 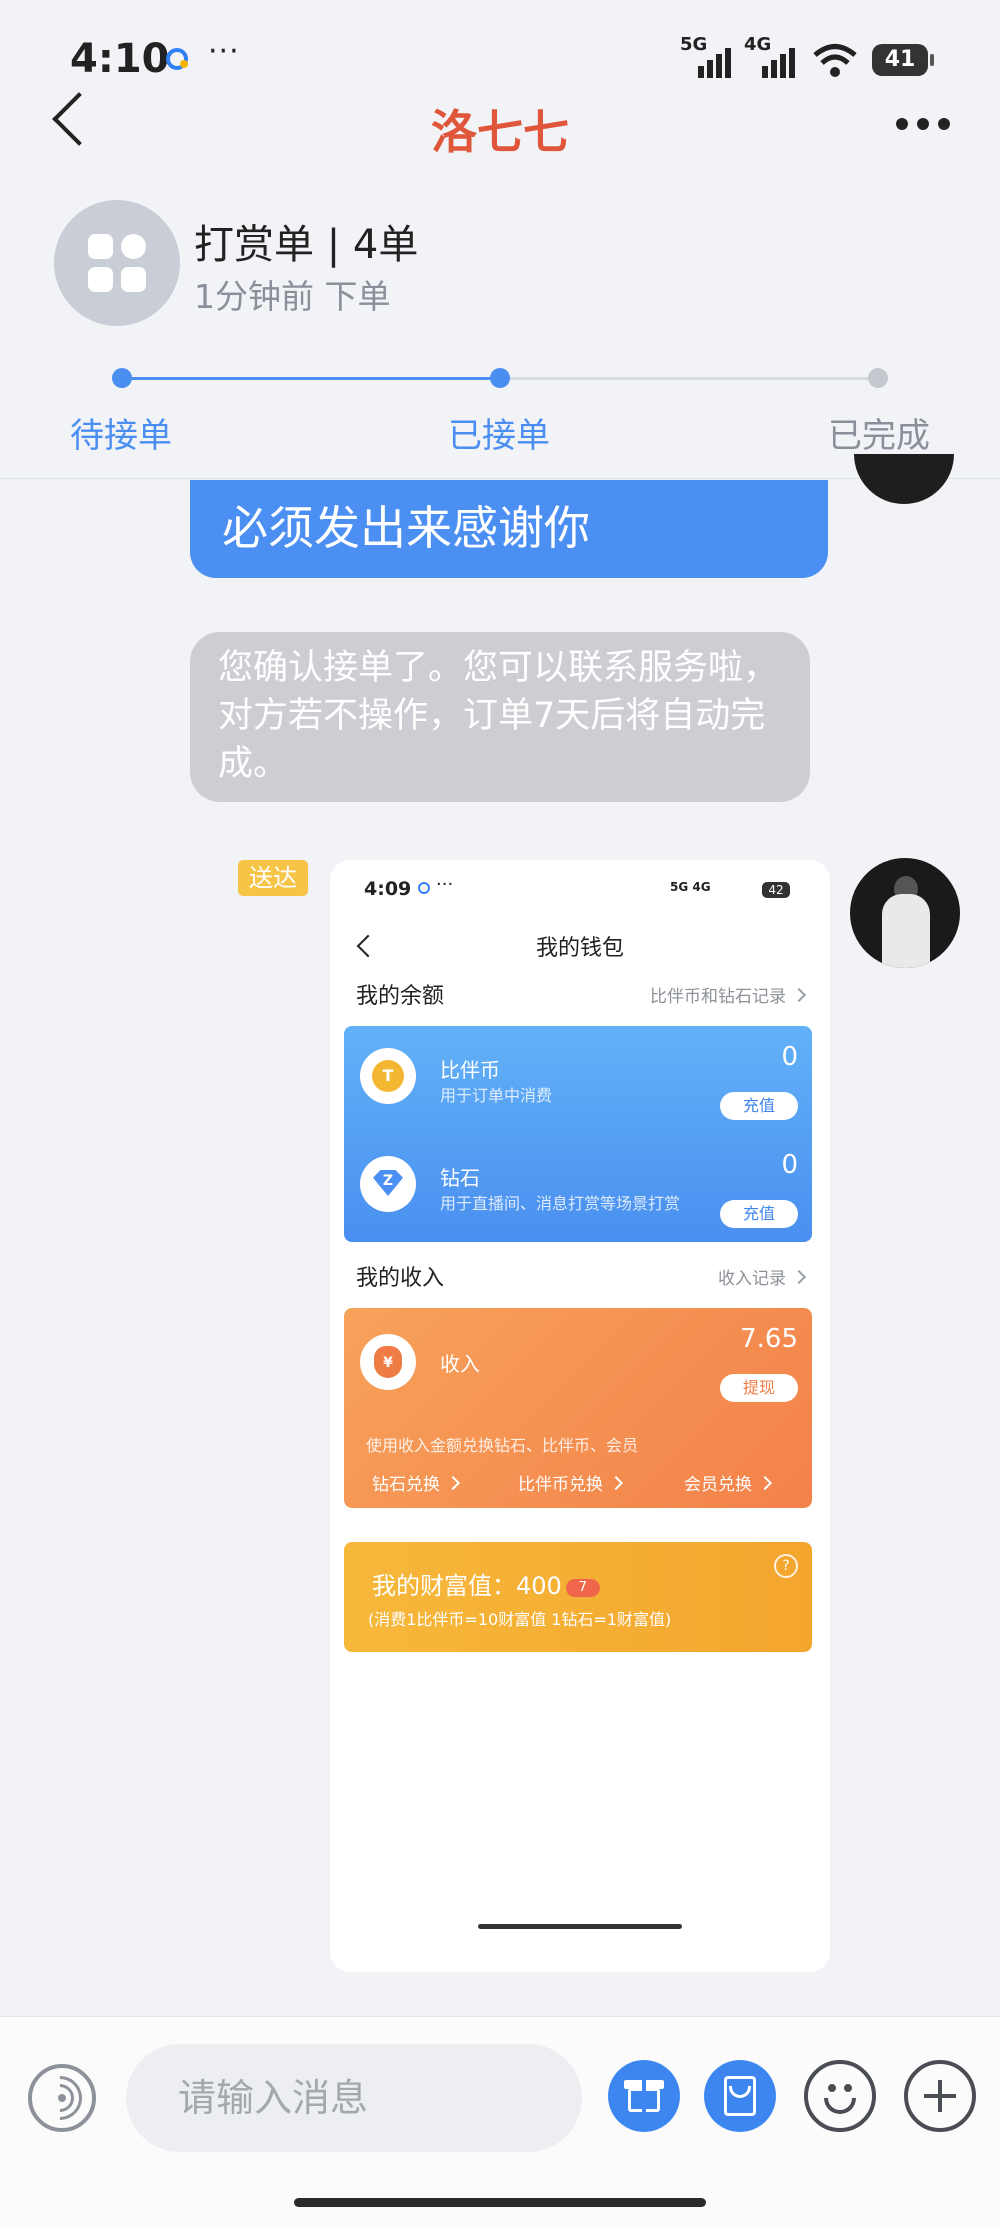 I want to click on withdraw-button: 提现, so click(x=759, y=1388).